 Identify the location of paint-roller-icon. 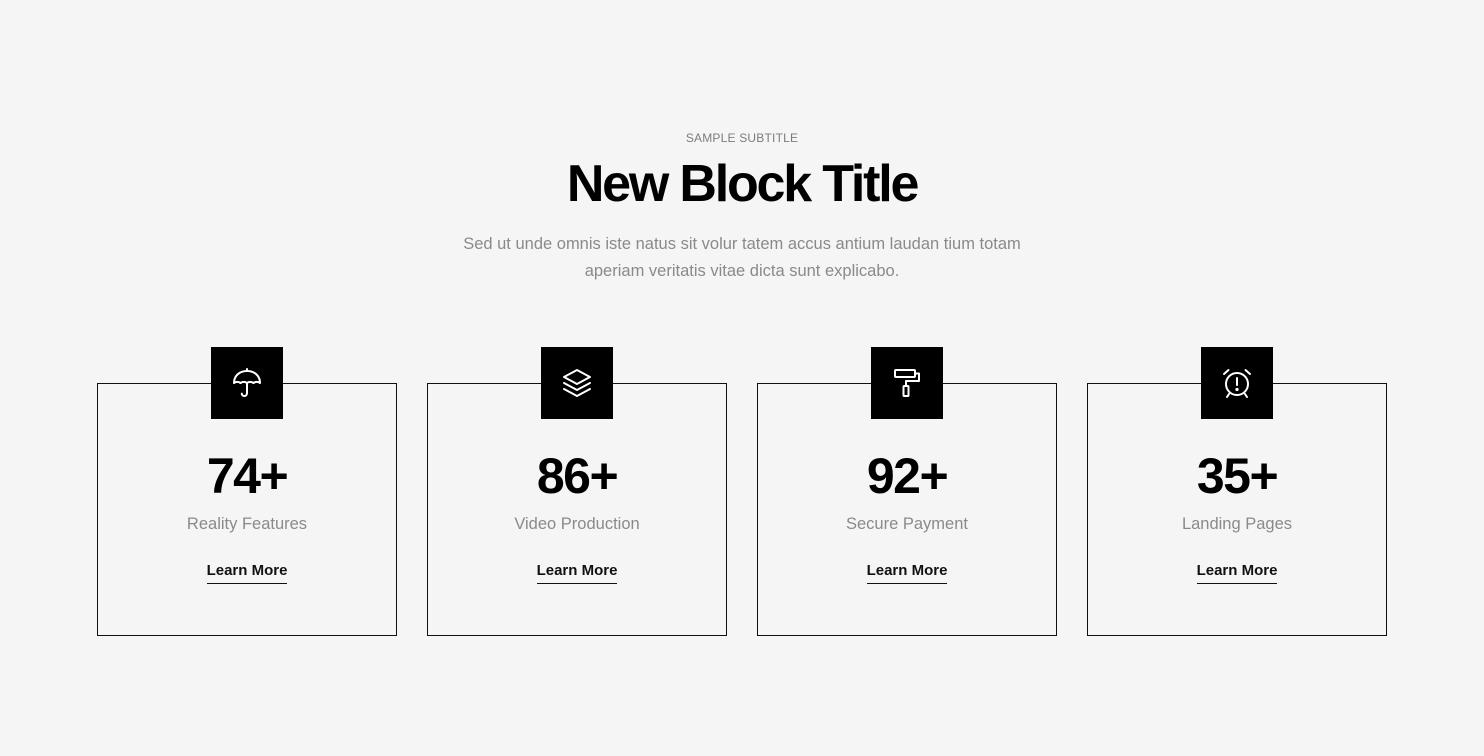
(907, 383).